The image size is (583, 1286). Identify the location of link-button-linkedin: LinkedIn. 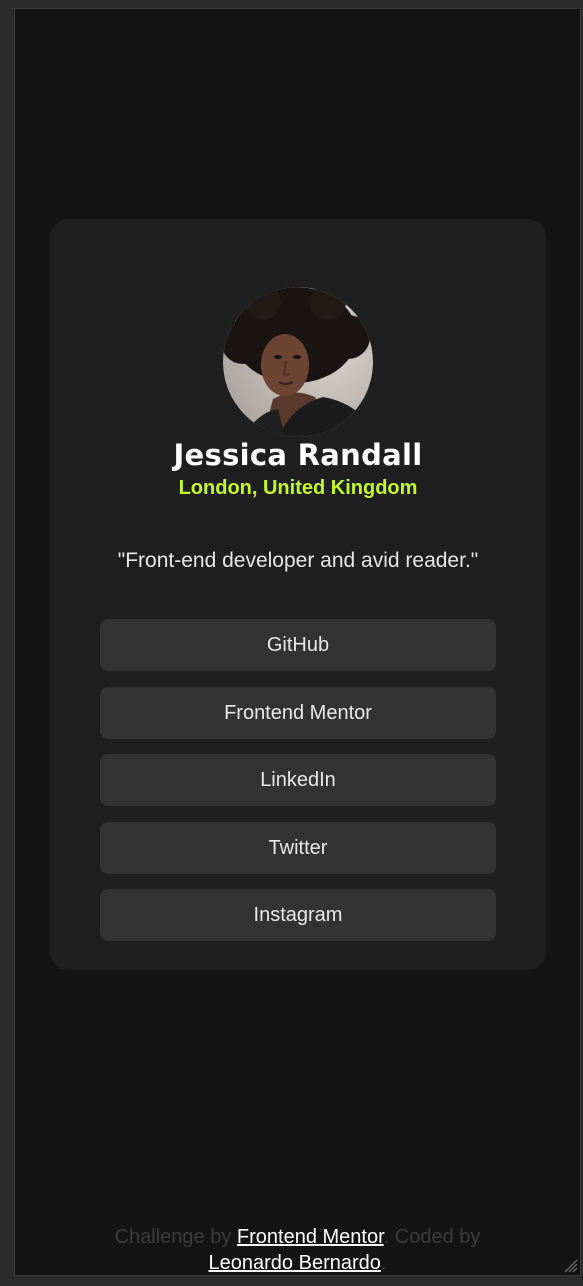
(298, 780).